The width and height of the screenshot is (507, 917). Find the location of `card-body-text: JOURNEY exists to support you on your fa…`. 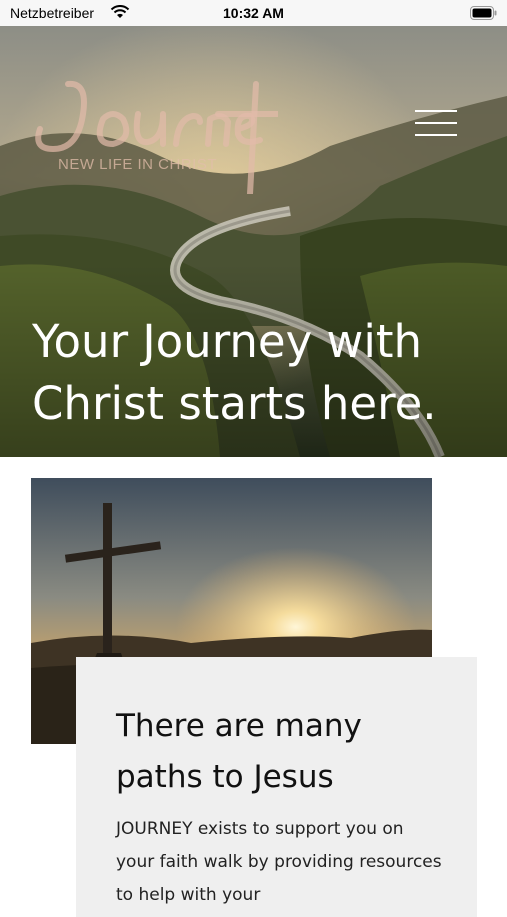

card-body-text: JOURNEY exists to support you on your fa… is located at coordinates (279, 862).